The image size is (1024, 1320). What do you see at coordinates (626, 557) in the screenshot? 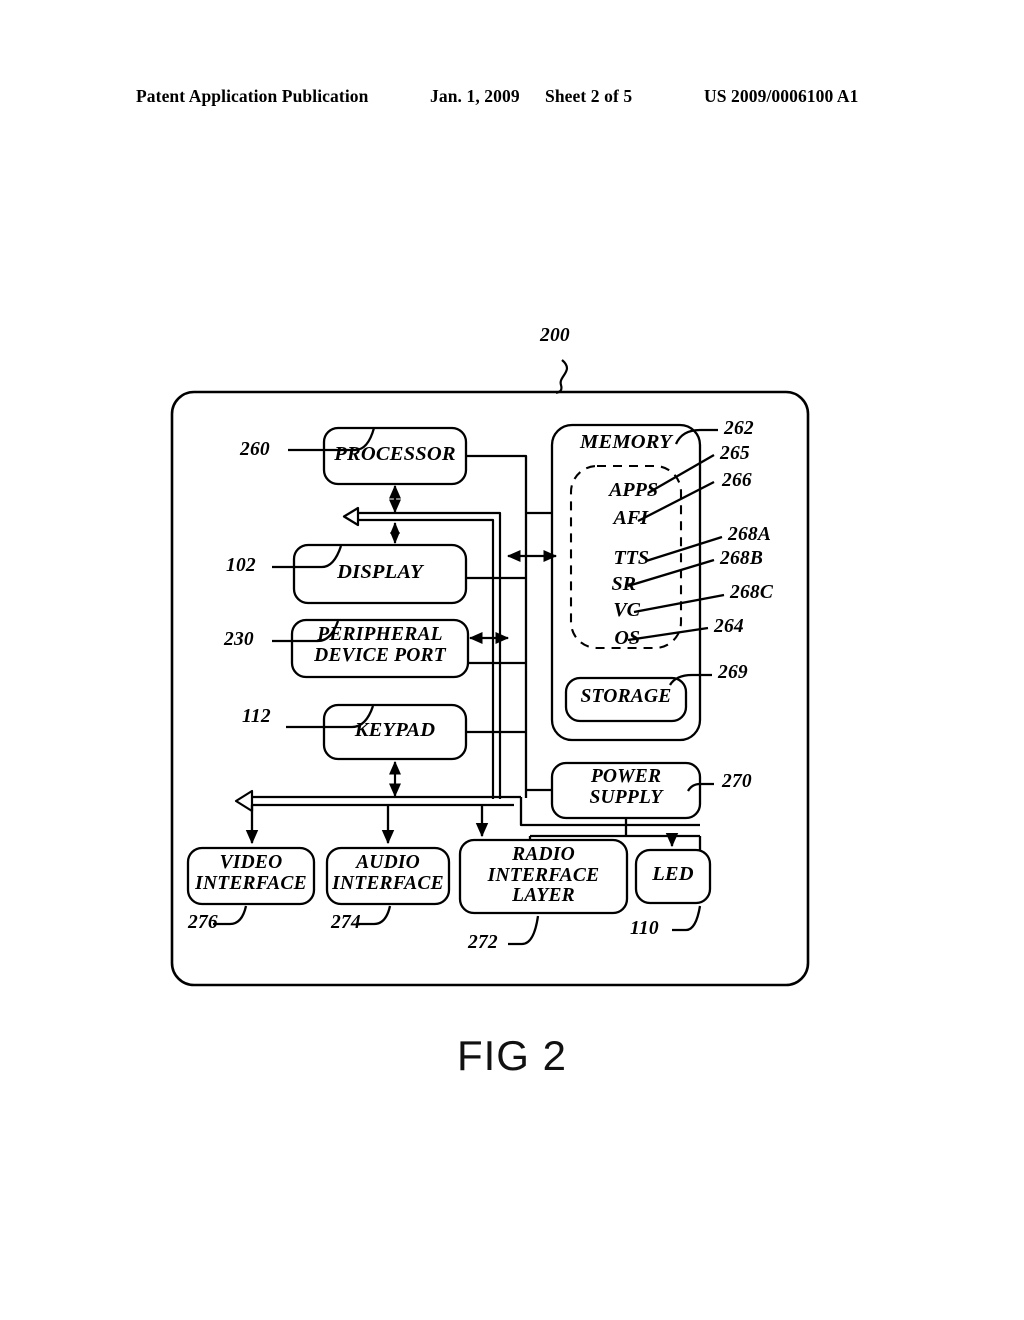
I see `memory-modules-dashed-group` at bounding box center [626, 557].